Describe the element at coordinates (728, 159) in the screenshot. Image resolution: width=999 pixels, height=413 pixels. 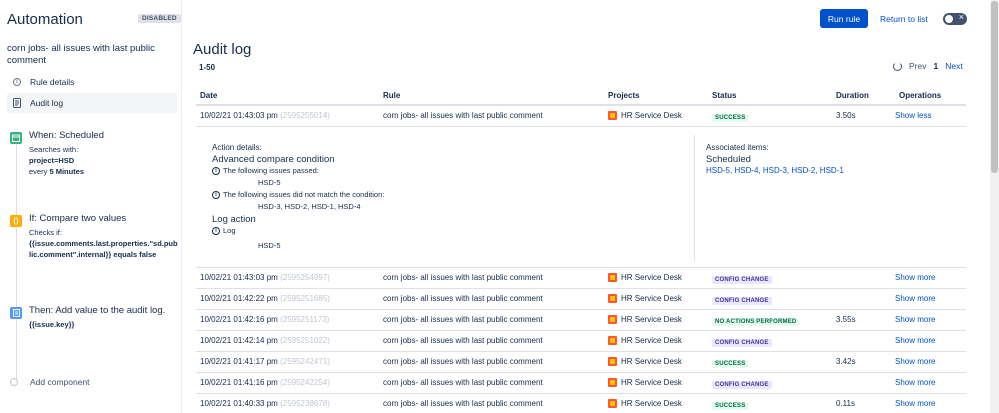
I see `associated-type: Scheduled` at that location.